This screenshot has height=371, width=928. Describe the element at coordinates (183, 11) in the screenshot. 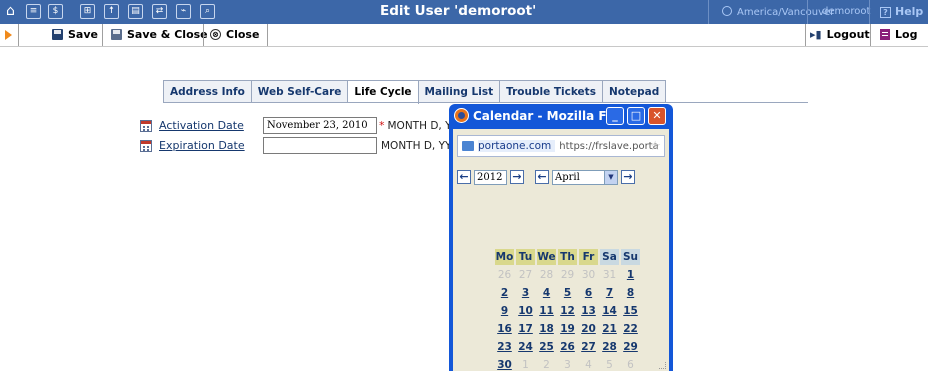

I see `chart-icon: ⌁` at that location.